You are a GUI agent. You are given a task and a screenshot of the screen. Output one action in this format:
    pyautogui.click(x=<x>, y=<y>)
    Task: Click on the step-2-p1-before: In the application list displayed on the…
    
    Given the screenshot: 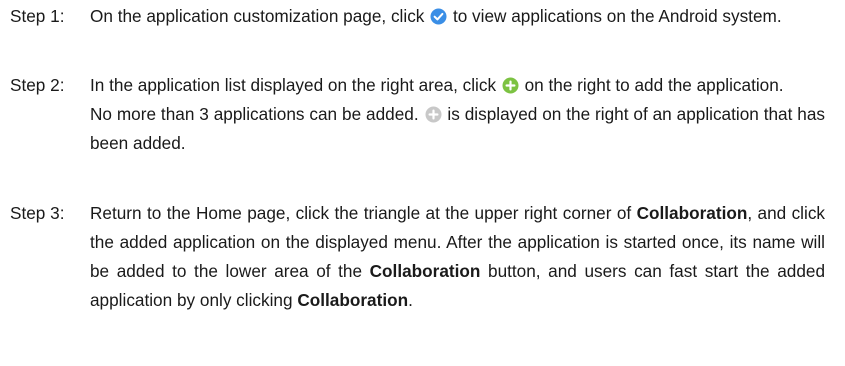 What is the action you would take?
    pyautogui.click(x=293, y=85)
    